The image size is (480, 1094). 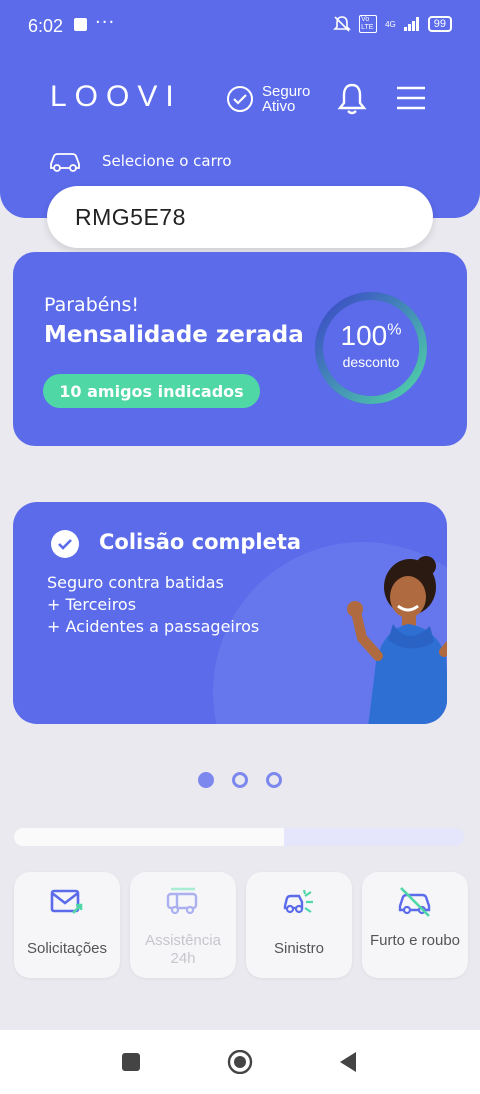 I want to click on loovi-logo: LOOVI, so click(x=116, y=96).